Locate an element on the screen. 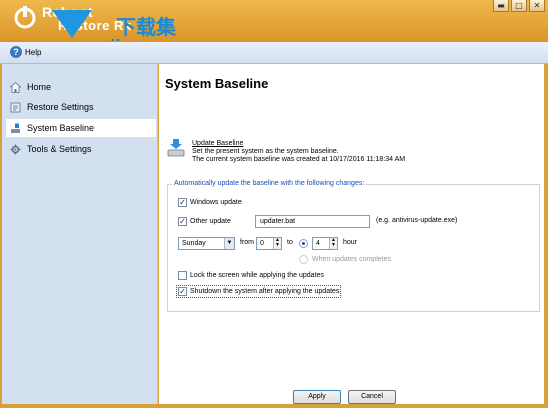  sidebar-item-tools-settings: Tools & Settings is located at coordinates (81, 149).